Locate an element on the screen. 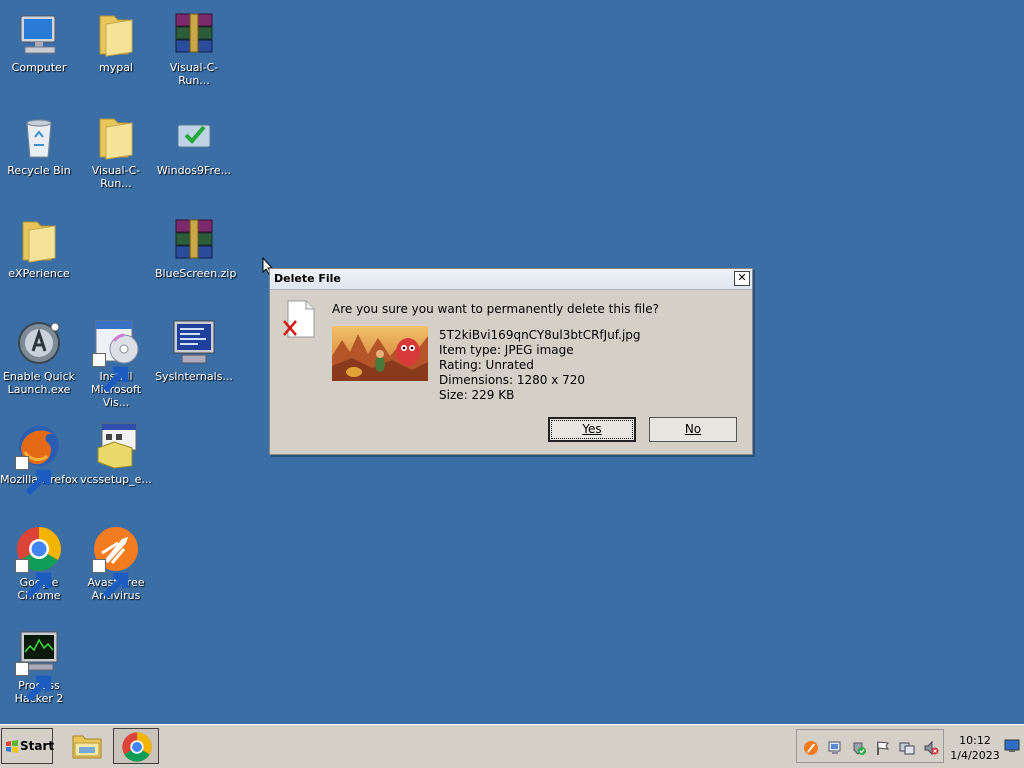  clock-date: 1/4/2023 is located at coordinates (975, 755).